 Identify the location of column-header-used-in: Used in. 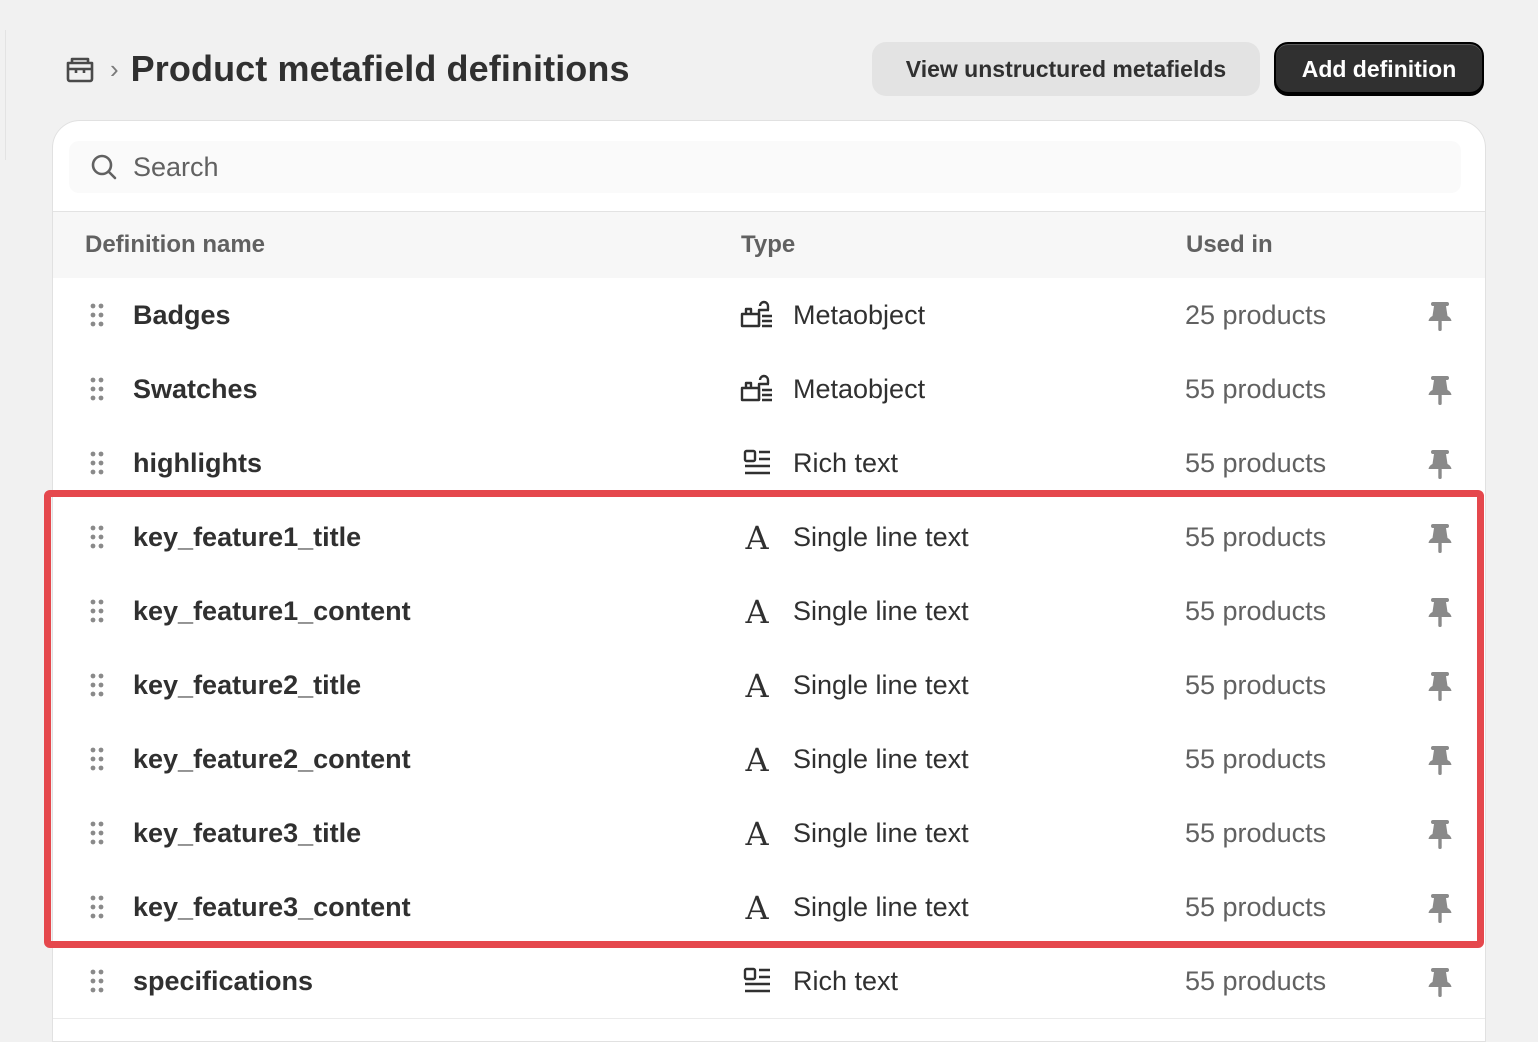
(1229, 245).